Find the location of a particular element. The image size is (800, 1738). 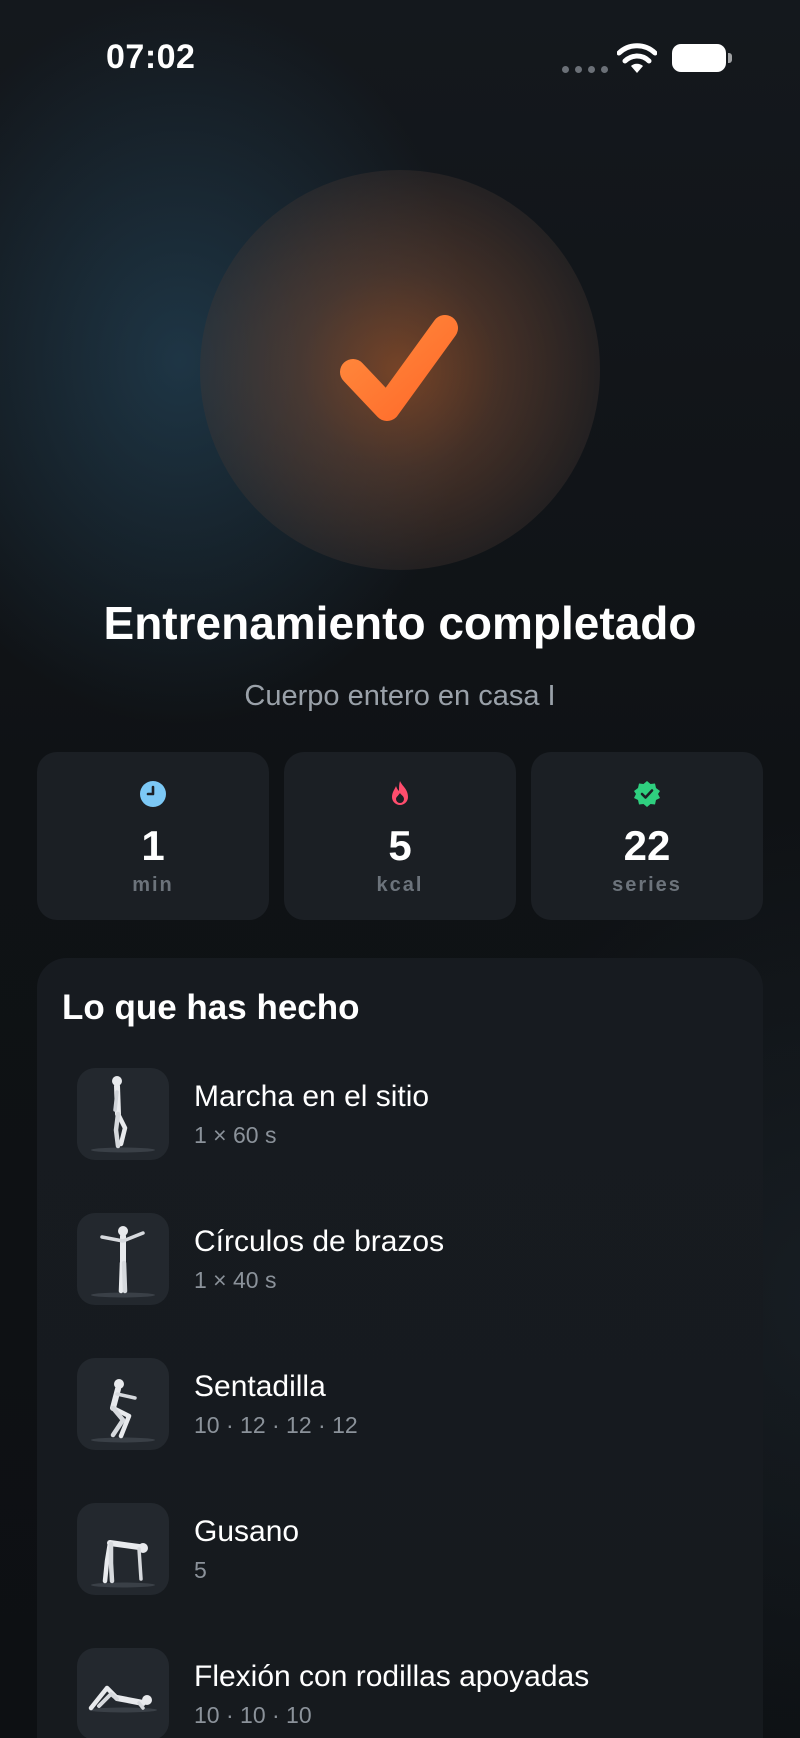

stats-row: 1 min 5 kcal 22 series is located at coordinates (400, 836).